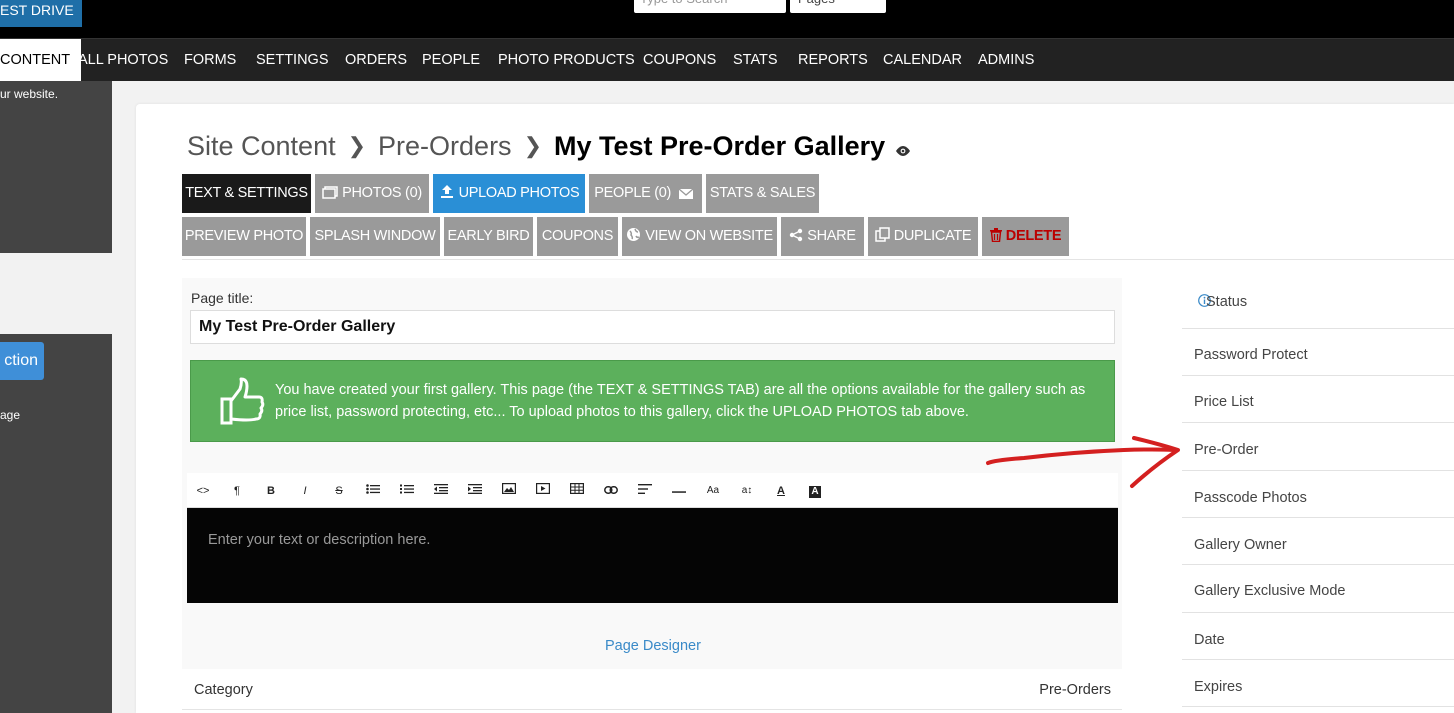 The image size is (1454, 713). Describe the element at coordinates (123, 60) in the screenshot. I see `nav-item-all-photos: ALL PHOTOS` at that location.